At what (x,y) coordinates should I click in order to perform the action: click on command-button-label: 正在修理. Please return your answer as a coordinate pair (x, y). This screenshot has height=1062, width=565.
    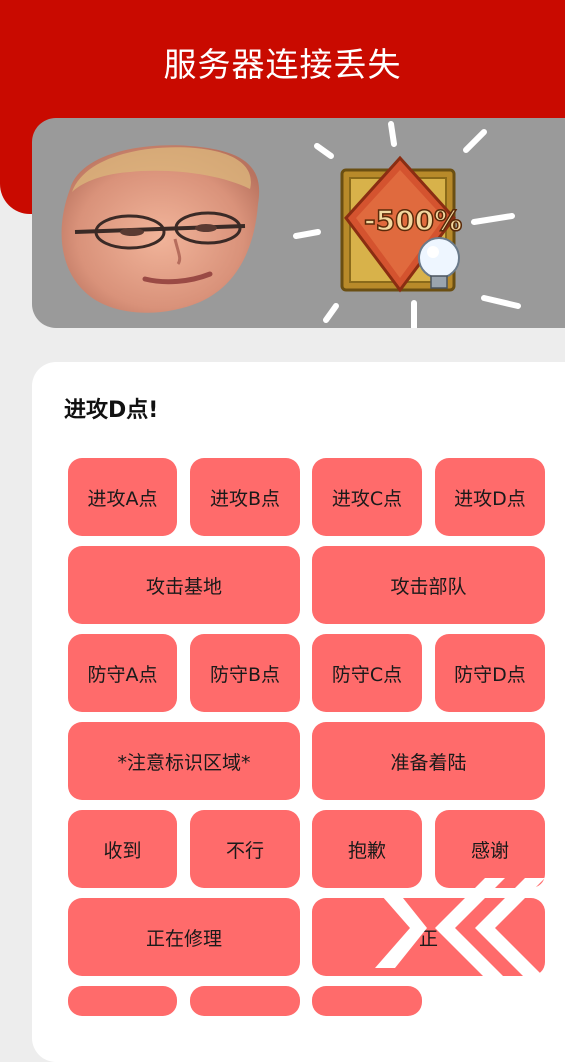
    Looking at the image, I should click on (183, 938).